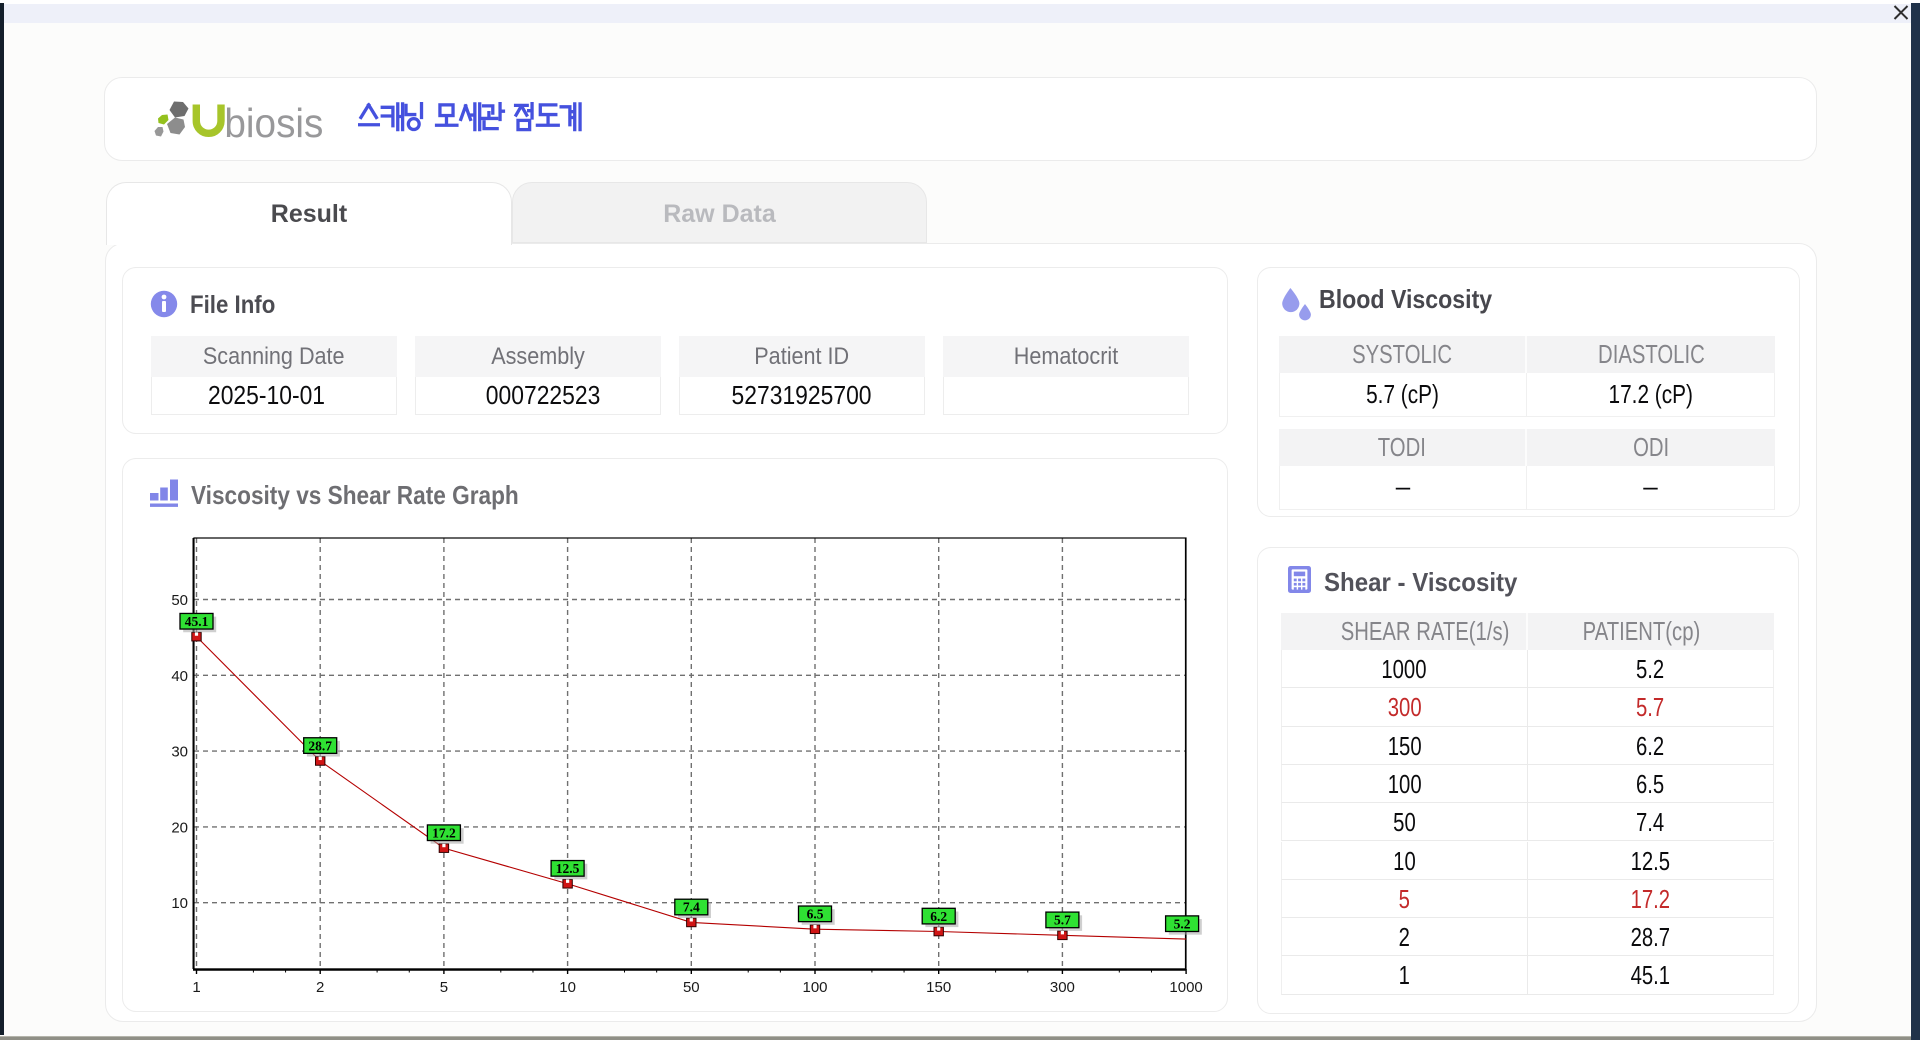  What do you see at coordinates (196, 987) in the screenshot?
I see `svg-text: 1` at bounding box center [196, 987].